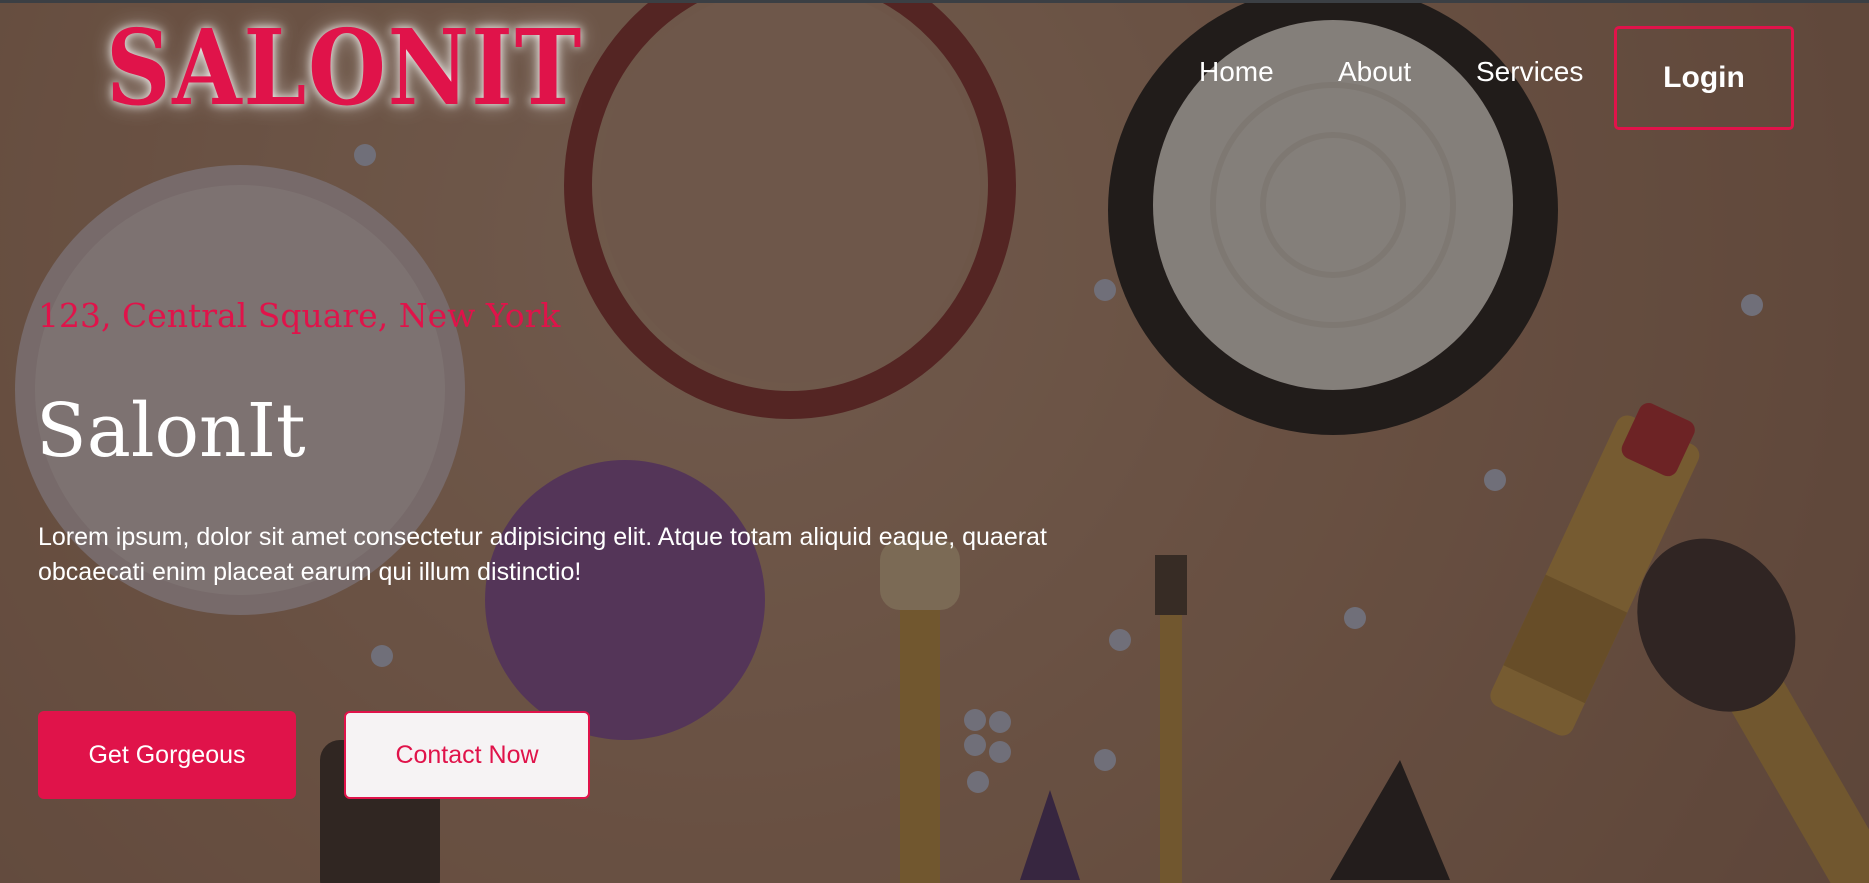  I want to click on login-button-label: Login, so click(1704, 77).